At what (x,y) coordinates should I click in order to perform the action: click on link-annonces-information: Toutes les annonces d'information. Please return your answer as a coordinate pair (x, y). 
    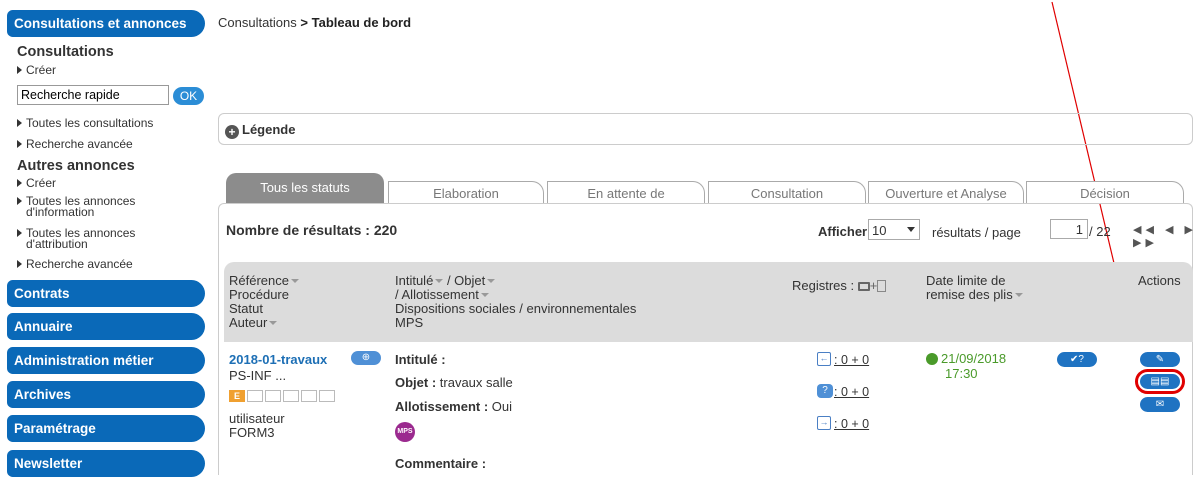
    Looking at the image, I should click on (76, 206).